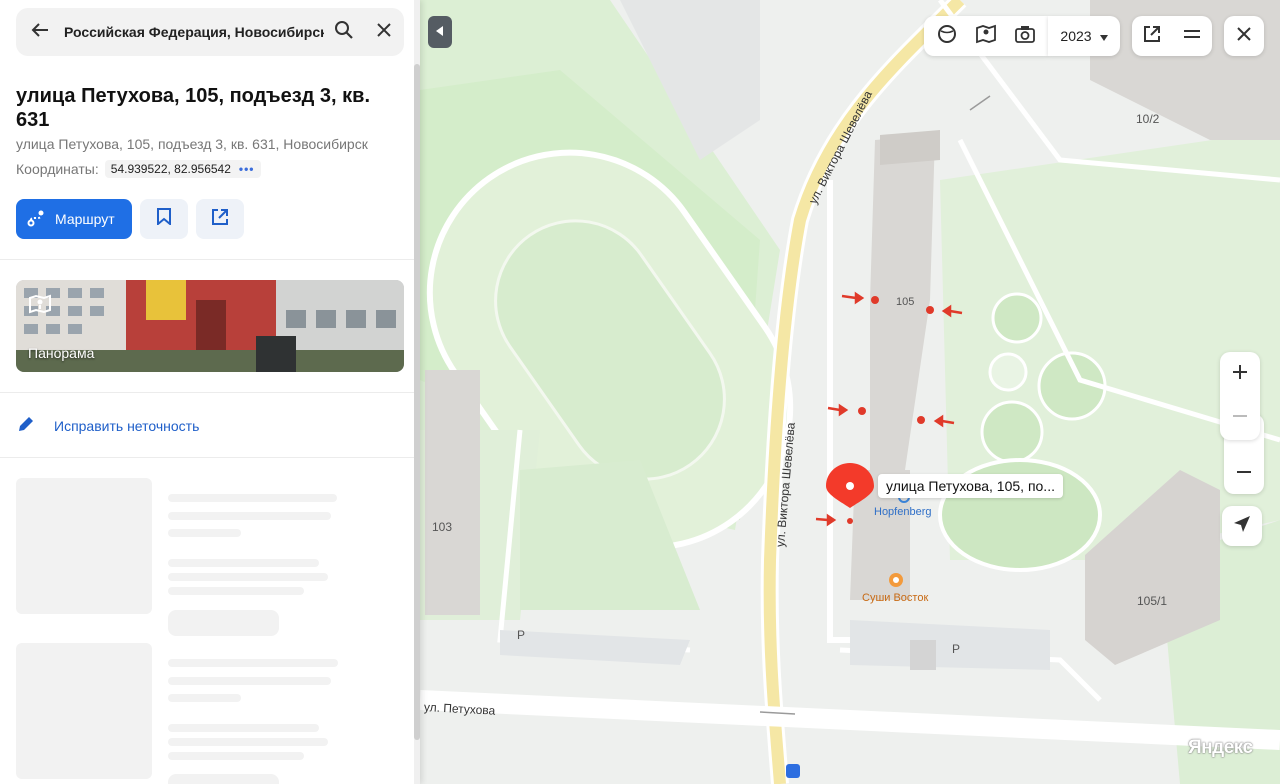  What do you see at coordinates (1220, 747) in the screenshot?
I see `yandex-logo: Яндекс` at bounding box center [1220, 747].